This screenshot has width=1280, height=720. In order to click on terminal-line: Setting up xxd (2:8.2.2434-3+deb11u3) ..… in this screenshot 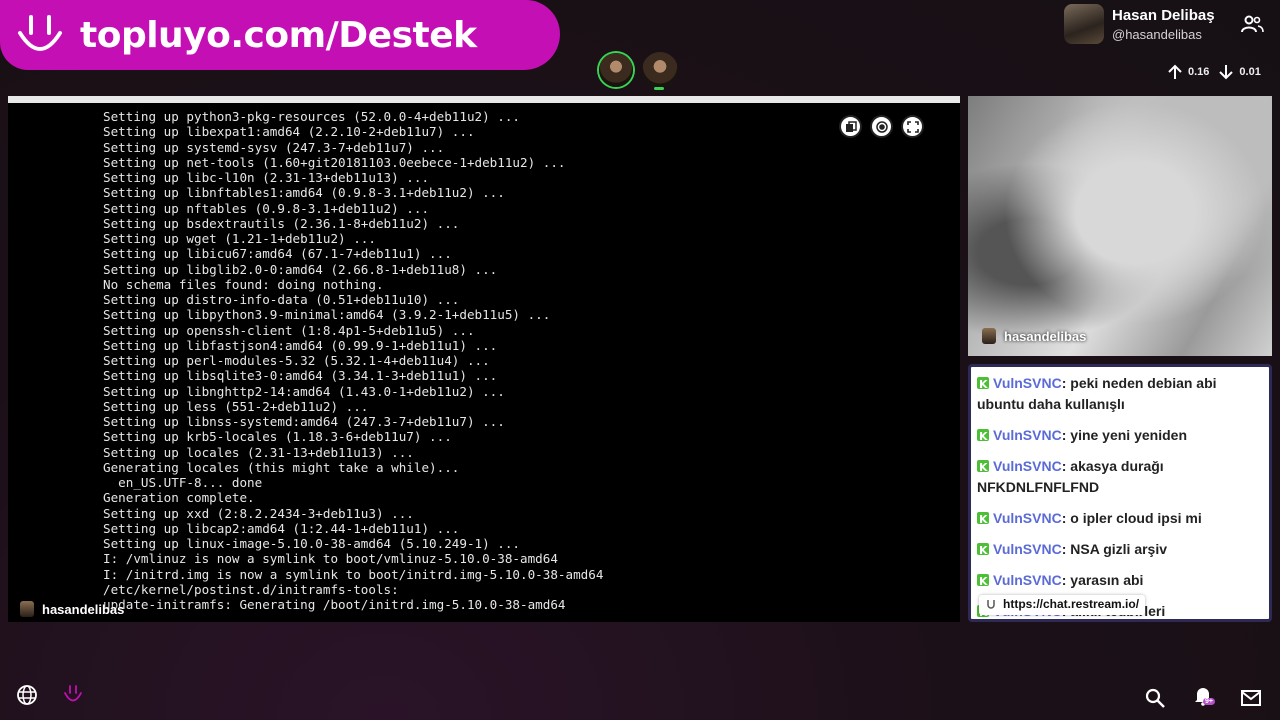, I will do `click(258, 513)`.